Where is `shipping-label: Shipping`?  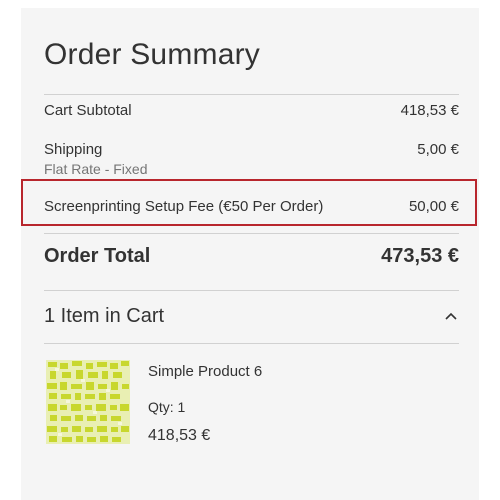 shipping-label: Shipping is located at coordinates (73, 149).